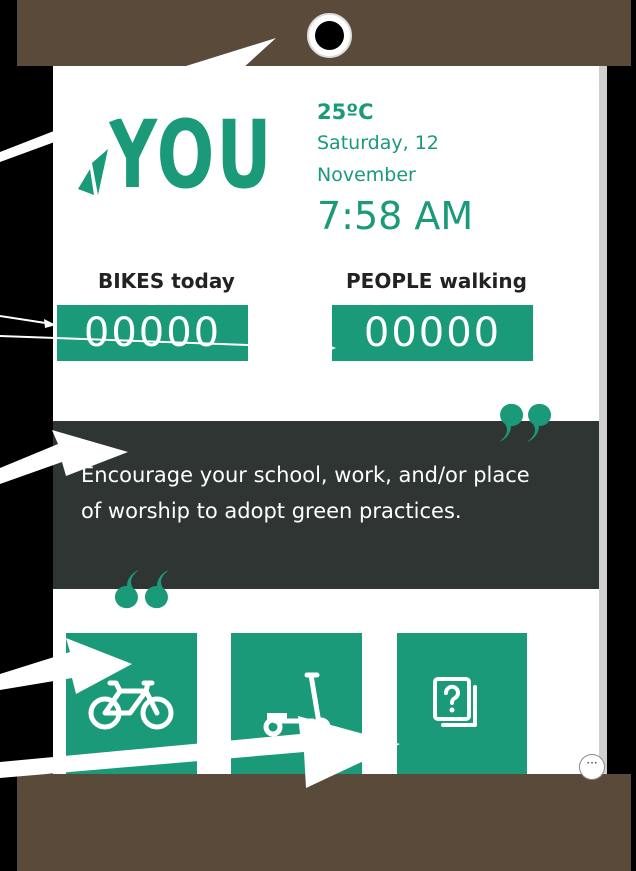 The width and height of the screenshot is (636, 871). What do you see at coordinates (64, 457) in the screenshot?
I see `annotation-arrow-quote` at bounding box center [64, 457].